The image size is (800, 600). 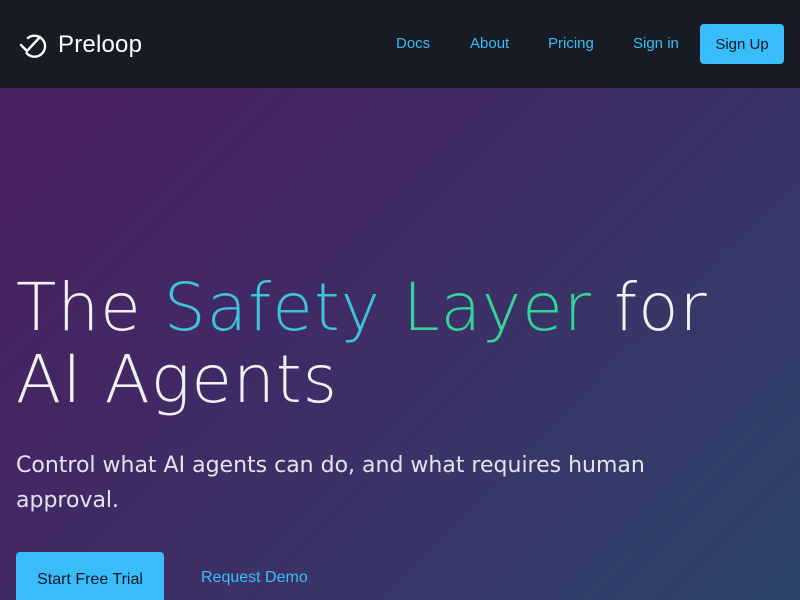 I want to click on request-demo-link: Request Demo, so click(x=254, y=578).